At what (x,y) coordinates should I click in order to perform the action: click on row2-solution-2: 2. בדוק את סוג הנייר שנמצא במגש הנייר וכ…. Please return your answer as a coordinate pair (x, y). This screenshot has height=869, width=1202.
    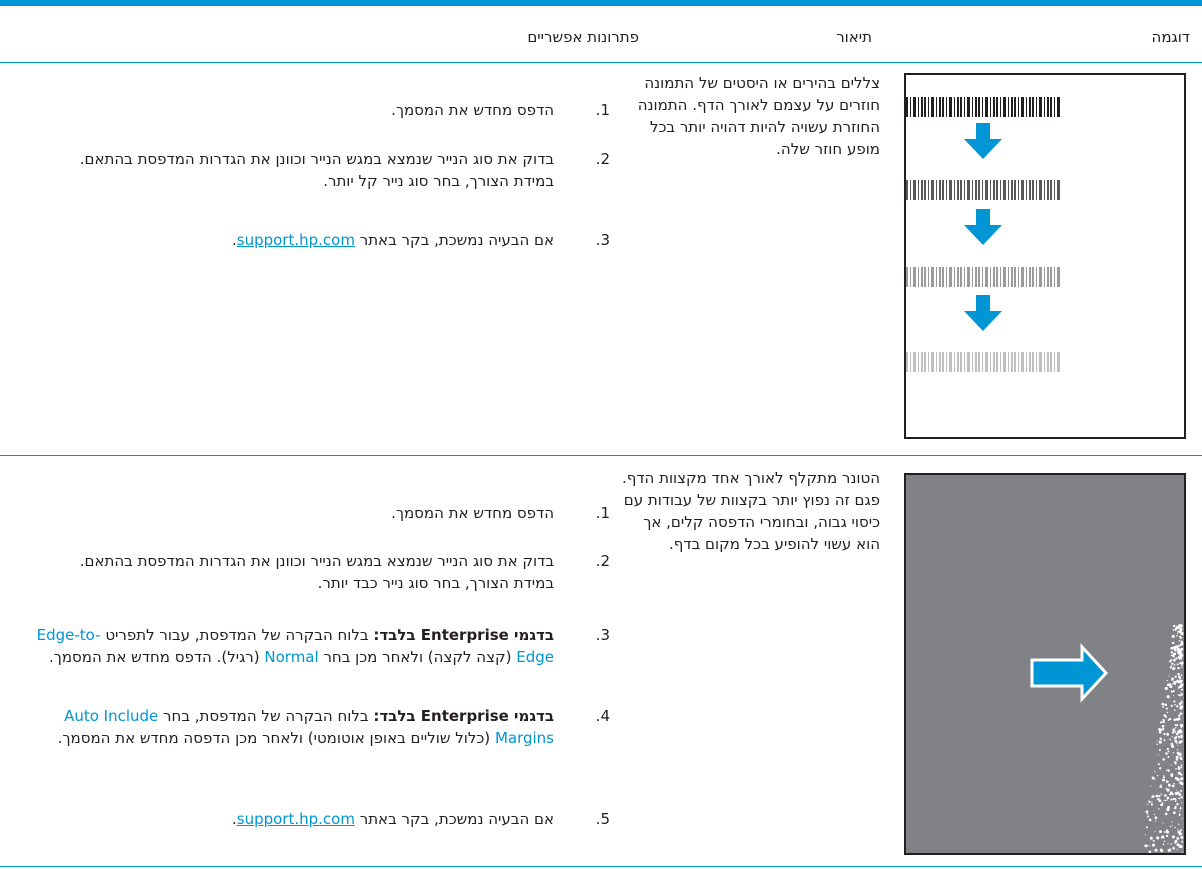
    Looking at the image, I should click on (340, 572).